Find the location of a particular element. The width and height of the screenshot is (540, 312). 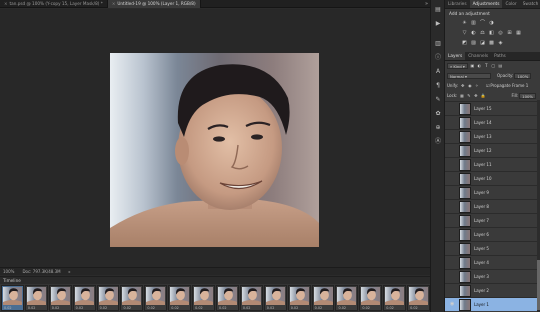

color-lookup-icon: ▦ is located at coordinates (518, 33).